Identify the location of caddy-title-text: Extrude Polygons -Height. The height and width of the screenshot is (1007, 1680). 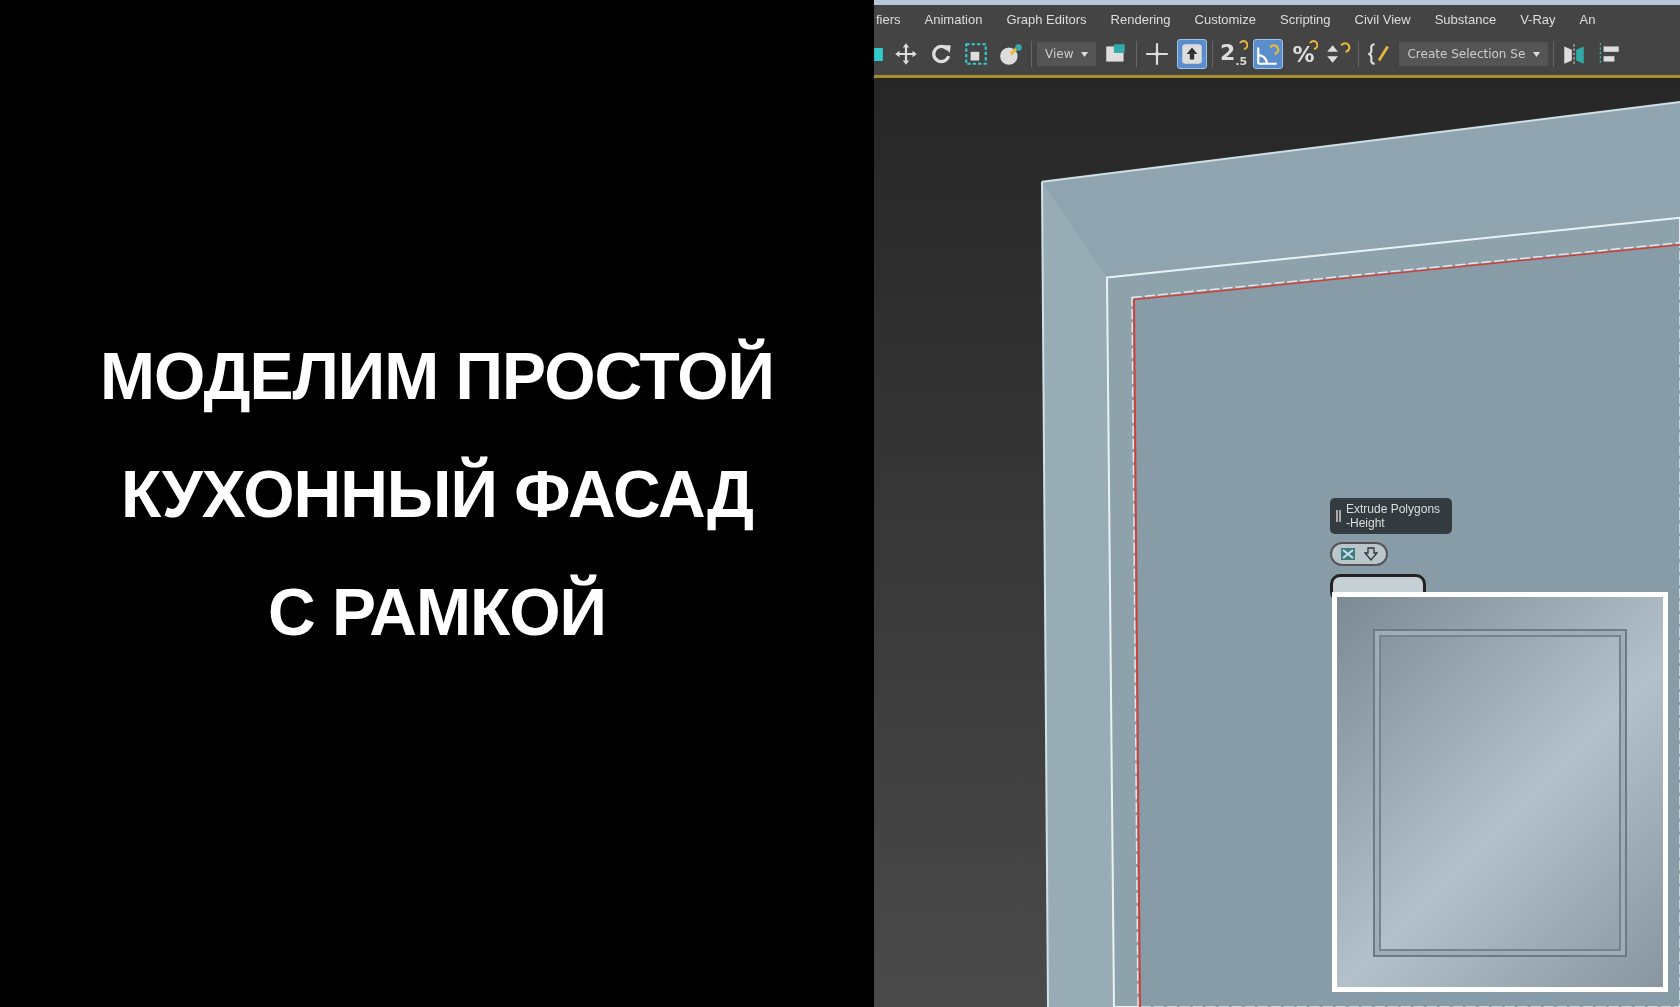
(1394, 516).